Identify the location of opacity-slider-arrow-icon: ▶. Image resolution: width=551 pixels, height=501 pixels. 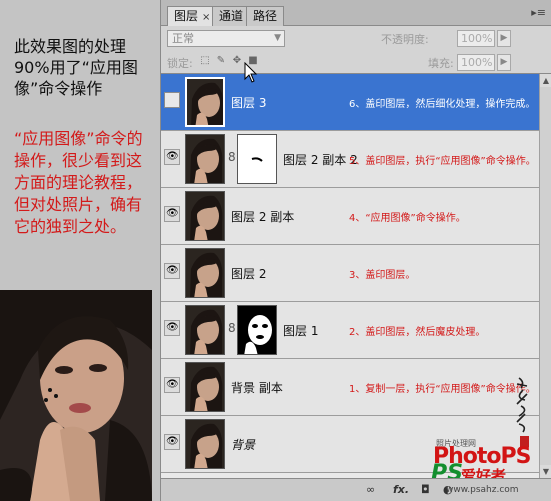
(504, 38).